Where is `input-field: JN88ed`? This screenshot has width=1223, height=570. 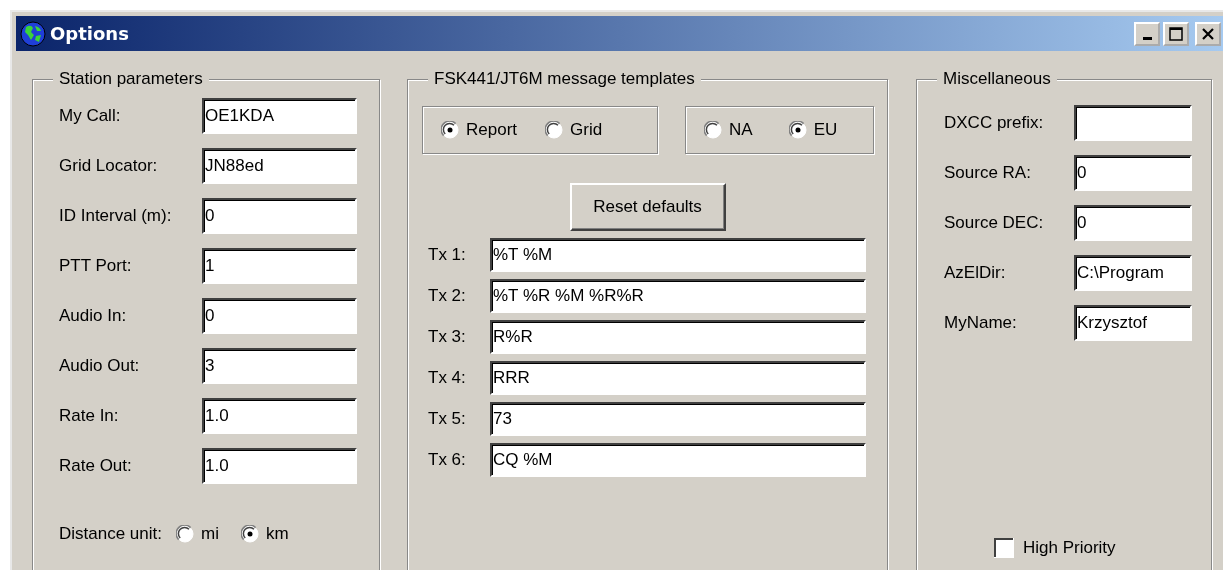
input-field: JN88ed is located at coordinates (279, 166).